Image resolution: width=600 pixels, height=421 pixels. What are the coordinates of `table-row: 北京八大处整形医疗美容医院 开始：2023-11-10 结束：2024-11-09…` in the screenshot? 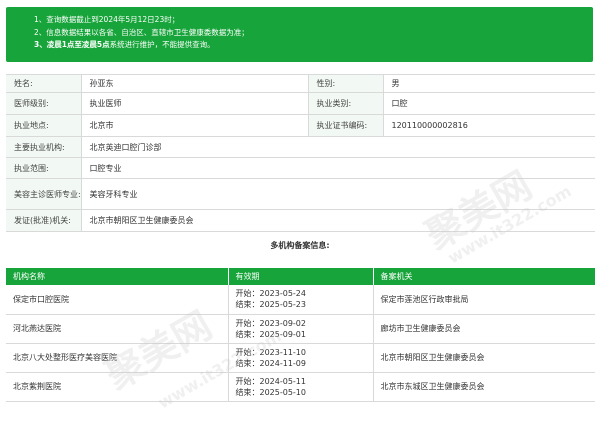 It's located at (300, 358).